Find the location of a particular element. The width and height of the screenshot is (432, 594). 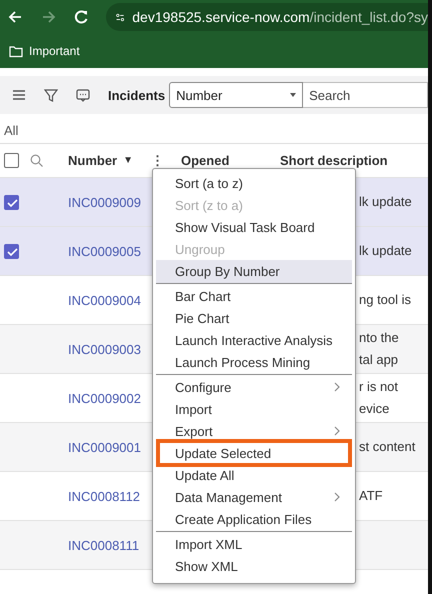

description-text: r is not is located at coordinates (378, 386).